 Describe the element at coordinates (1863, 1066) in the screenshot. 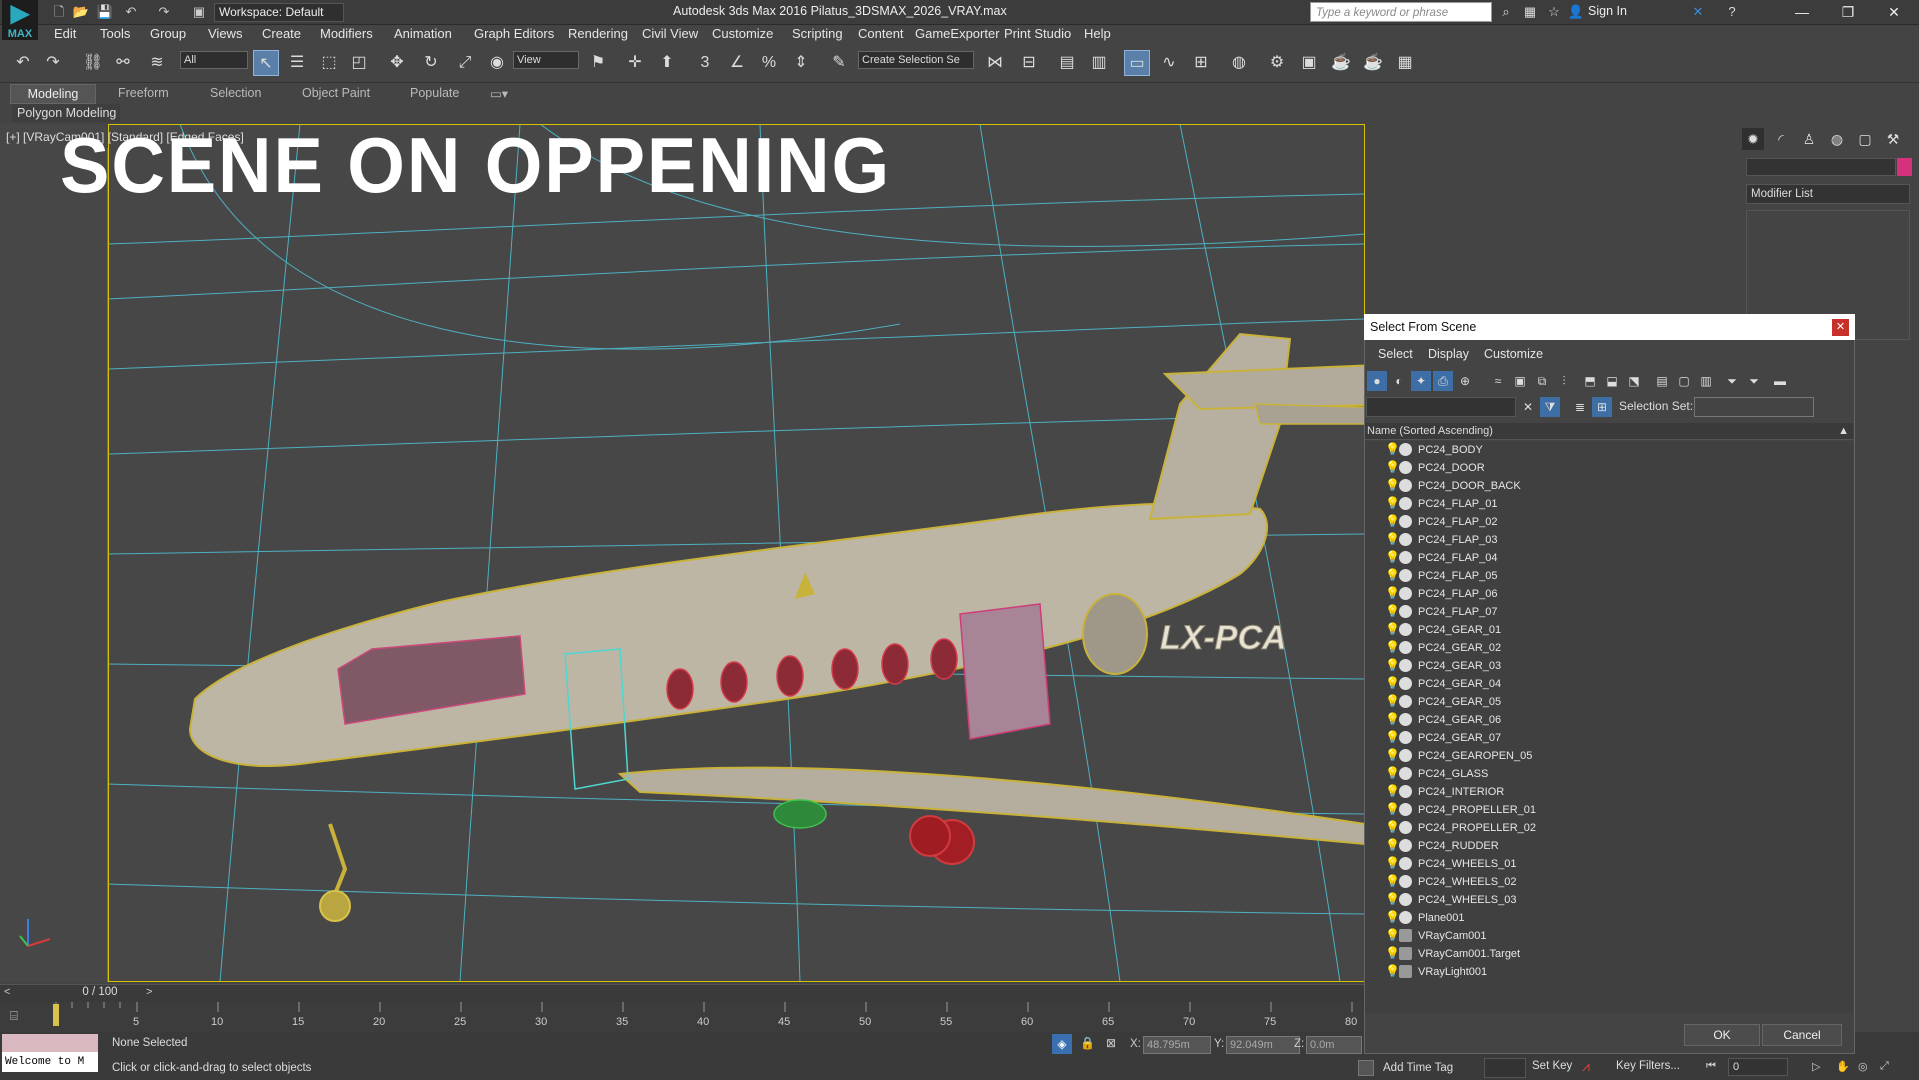

I see `orbit-icon: ◎` at that location.